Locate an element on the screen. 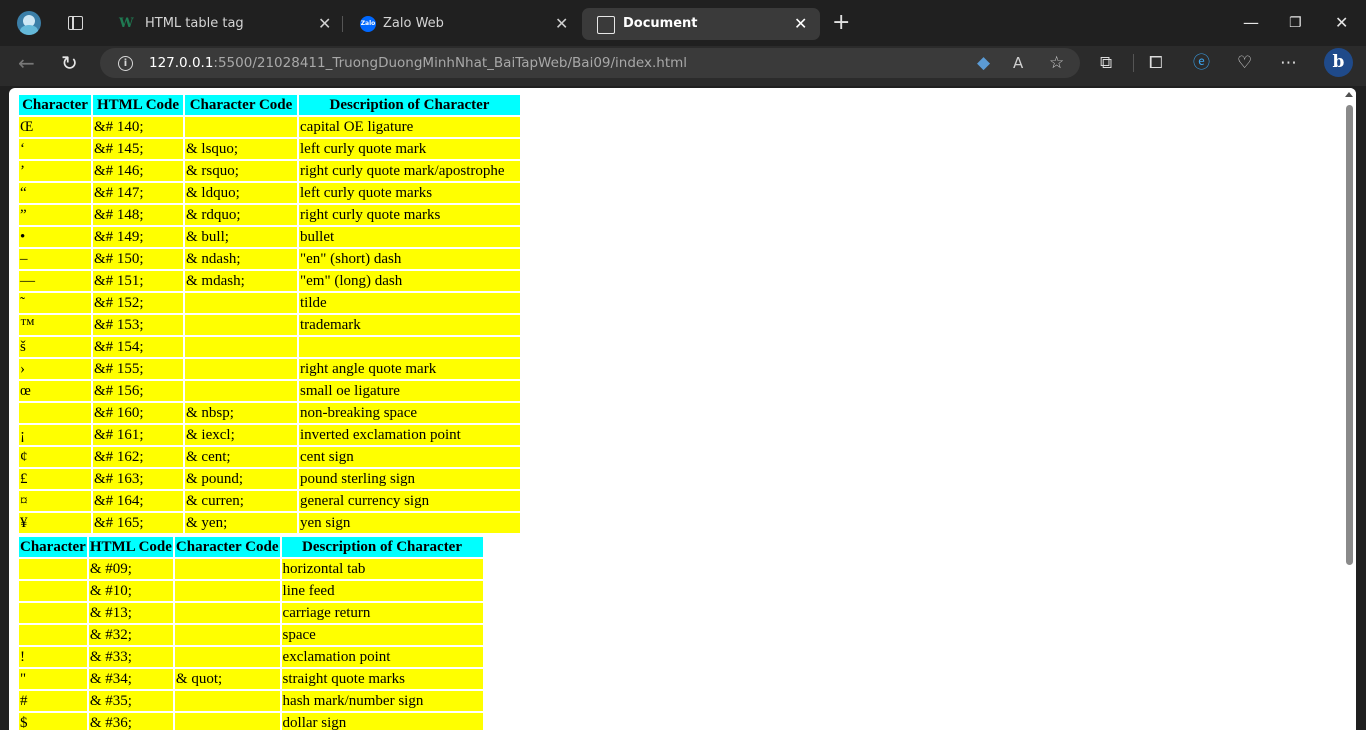 This screenshot has width=1366, height=730. table-cell: ™ is located at coordinates (55, 325).